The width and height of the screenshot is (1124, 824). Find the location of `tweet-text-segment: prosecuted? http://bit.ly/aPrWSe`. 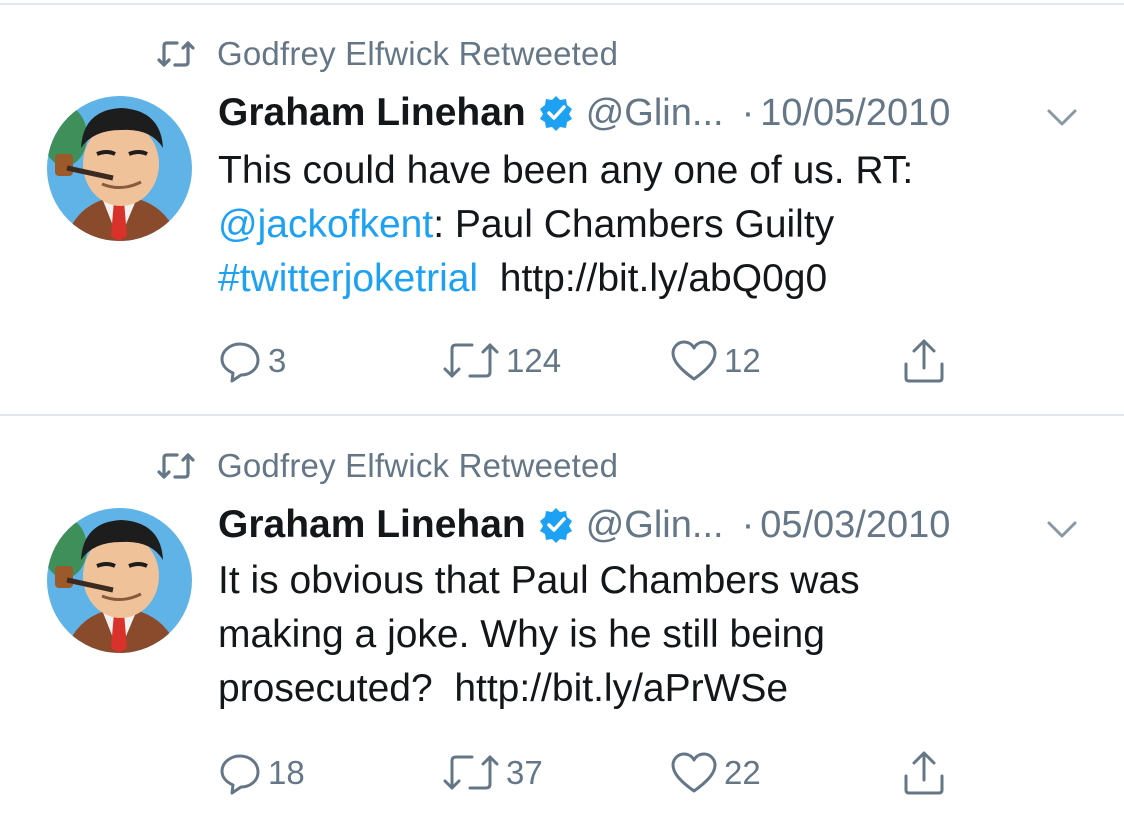

tweet-text-segment: prosecuted? http://bit.ly/aPrWSe is located at coordinates (503, 688).